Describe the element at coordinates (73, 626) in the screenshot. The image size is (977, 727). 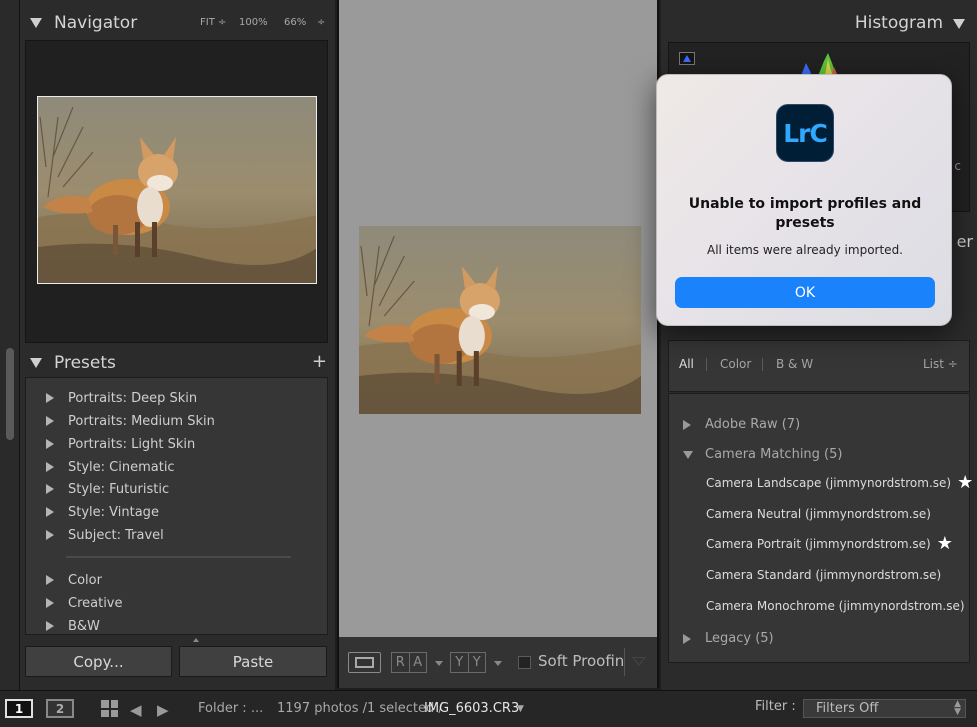
I see `preset-group-bw: B&W` at that location.